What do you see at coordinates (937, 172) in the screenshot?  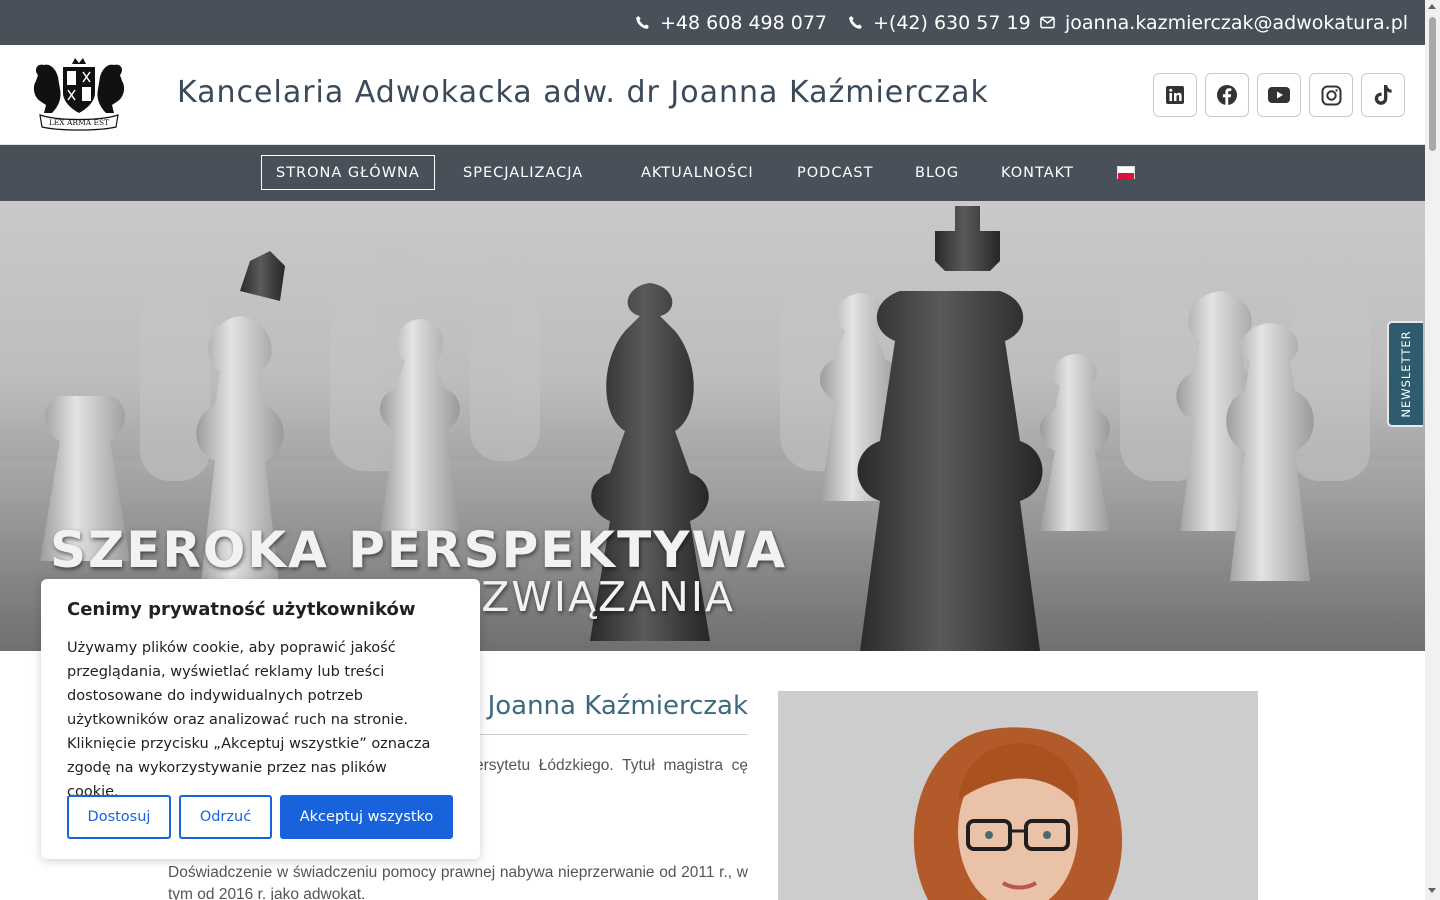 I see `nav-item-blog: BLOG` at bounding box center [937, 172].